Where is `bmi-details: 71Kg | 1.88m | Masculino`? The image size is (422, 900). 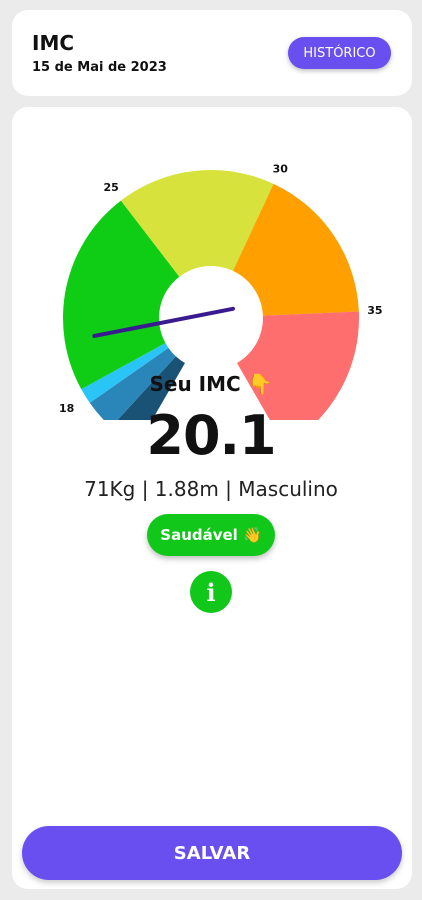
bmi-details: 71Kg | 1.88m | Masculino is located at coordinates (211, 489).